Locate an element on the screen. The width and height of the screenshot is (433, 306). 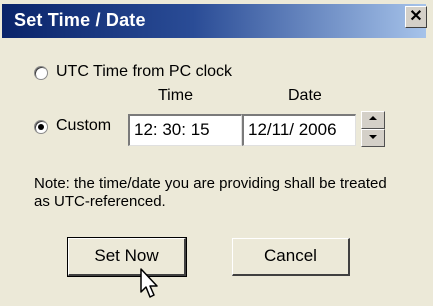
cancel-button: Cancel is located at coordinates (291, 257).